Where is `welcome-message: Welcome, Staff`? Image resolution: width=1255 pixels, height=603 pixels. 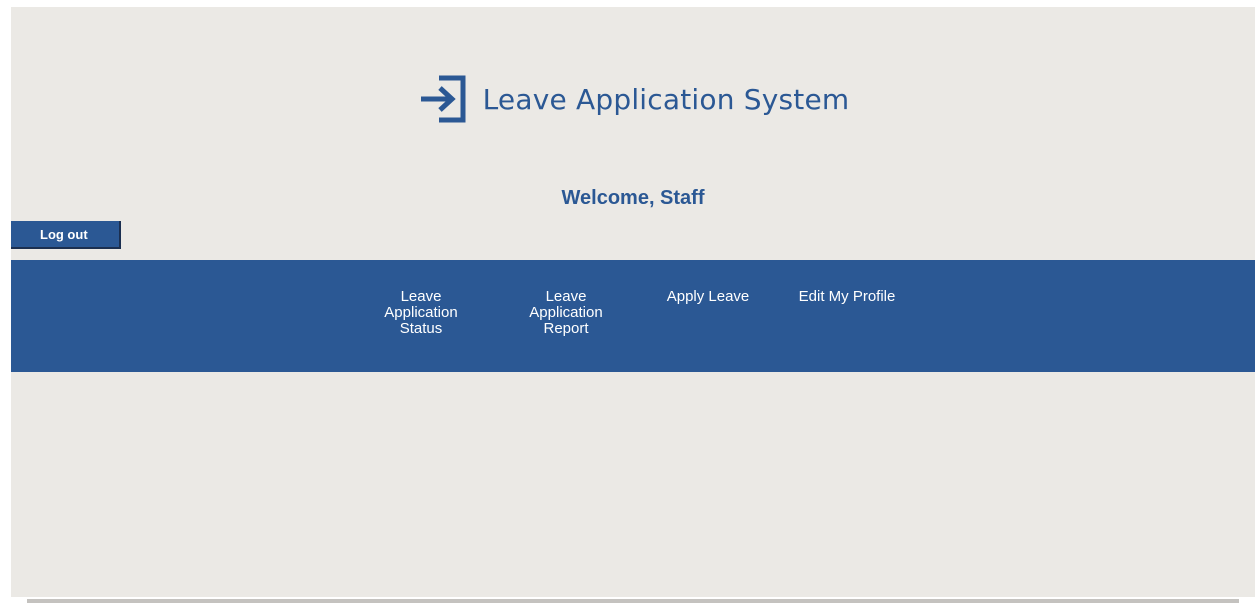
welcome-message: Welcome, Staff is located at coordinates (633, 198).